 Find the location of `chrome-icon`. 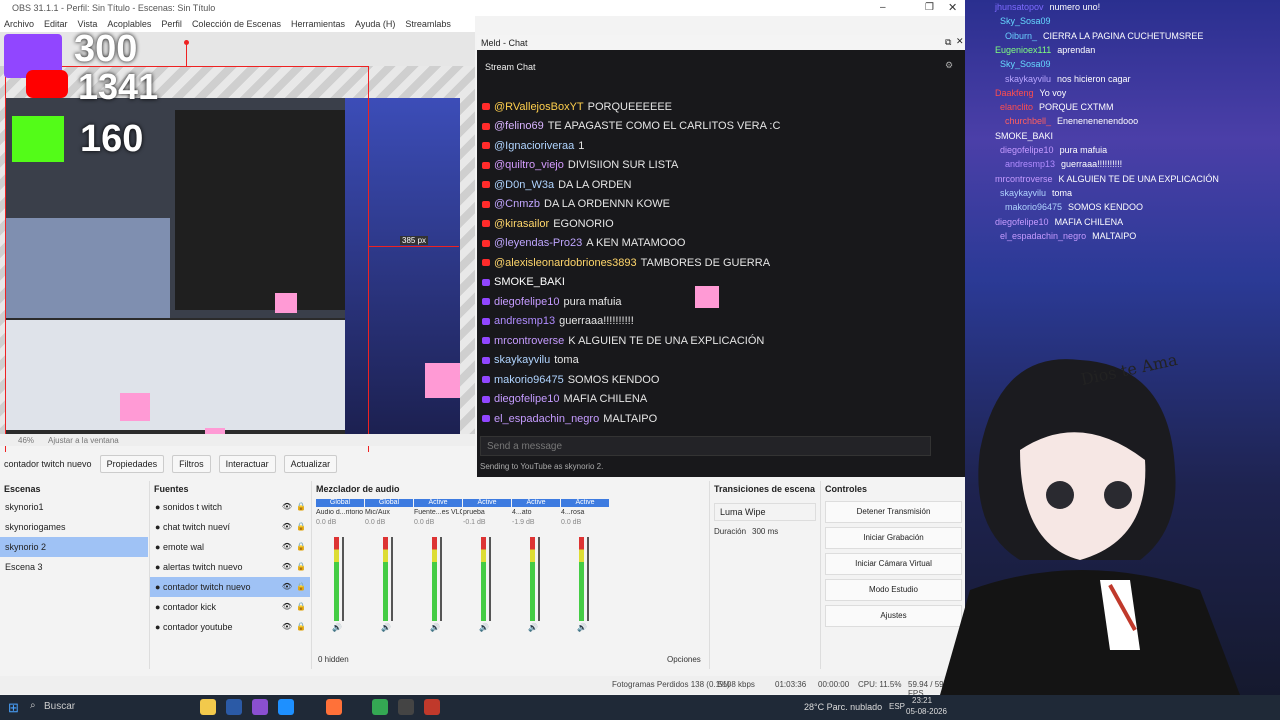

chrome-icon is located at coordinates (380, 707).